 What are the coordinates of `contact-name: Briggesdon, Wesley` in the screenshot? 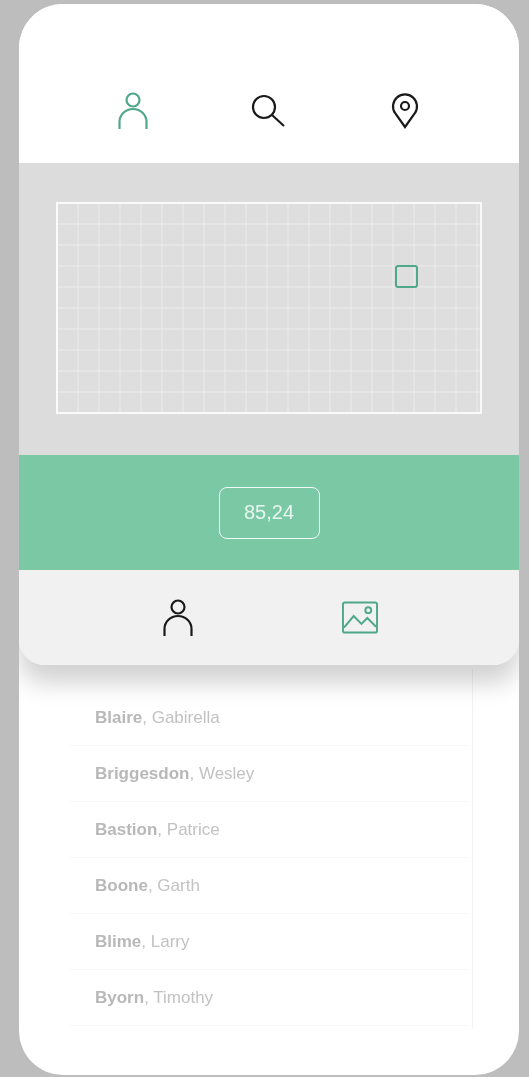 It's located at (175, 773).